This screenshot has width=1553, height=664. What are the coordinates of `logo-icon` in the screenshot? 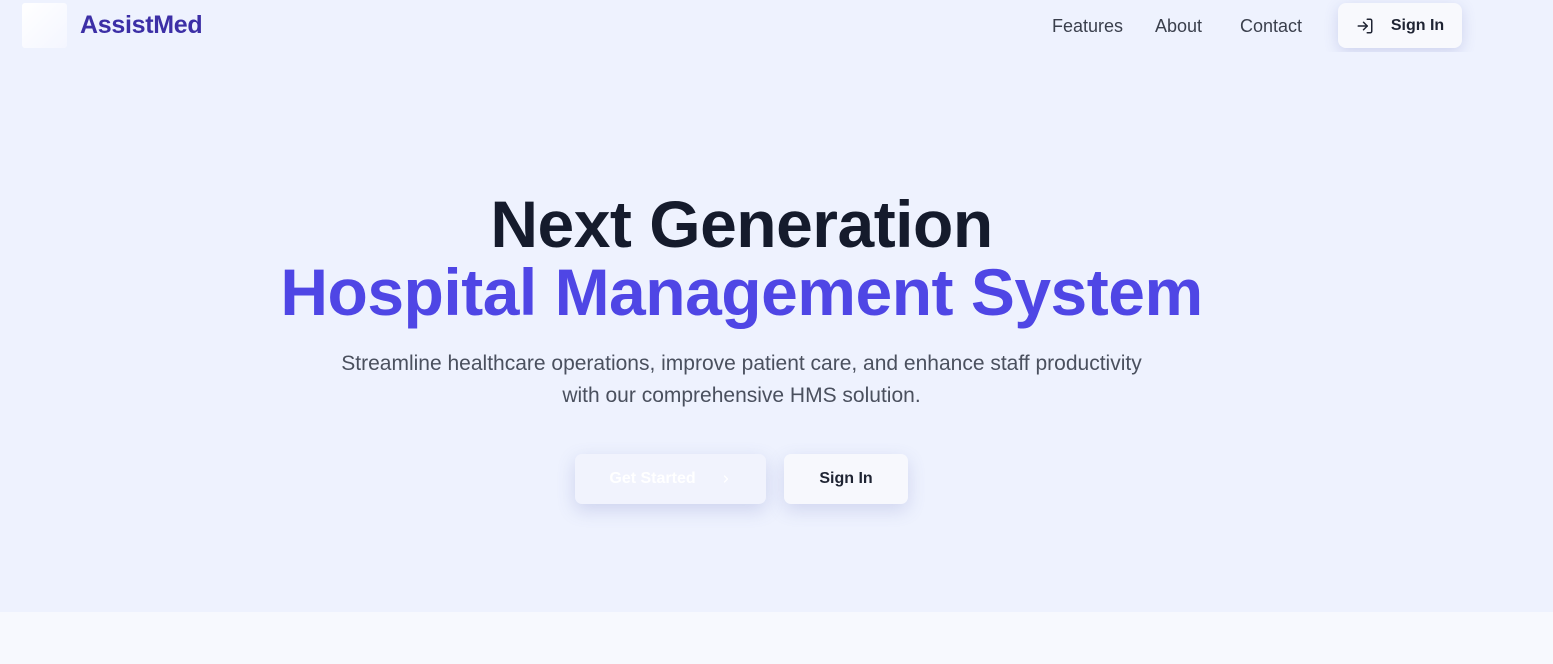 It's located at (44, 25).